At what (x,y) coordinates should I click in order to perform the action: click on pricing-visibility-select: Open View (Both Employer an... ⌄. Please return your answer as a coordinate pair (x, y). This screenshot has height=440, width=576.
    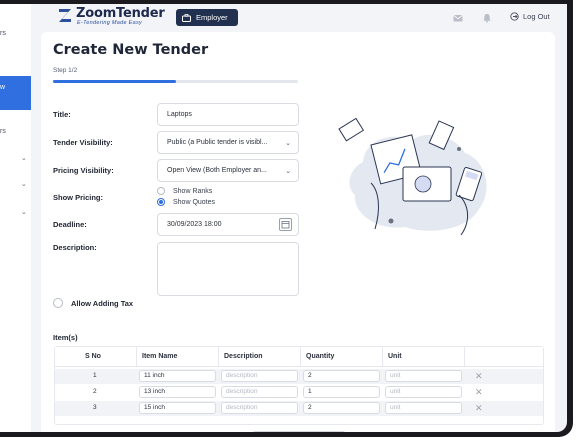
    Looking at the image, I should click on (228, 170).